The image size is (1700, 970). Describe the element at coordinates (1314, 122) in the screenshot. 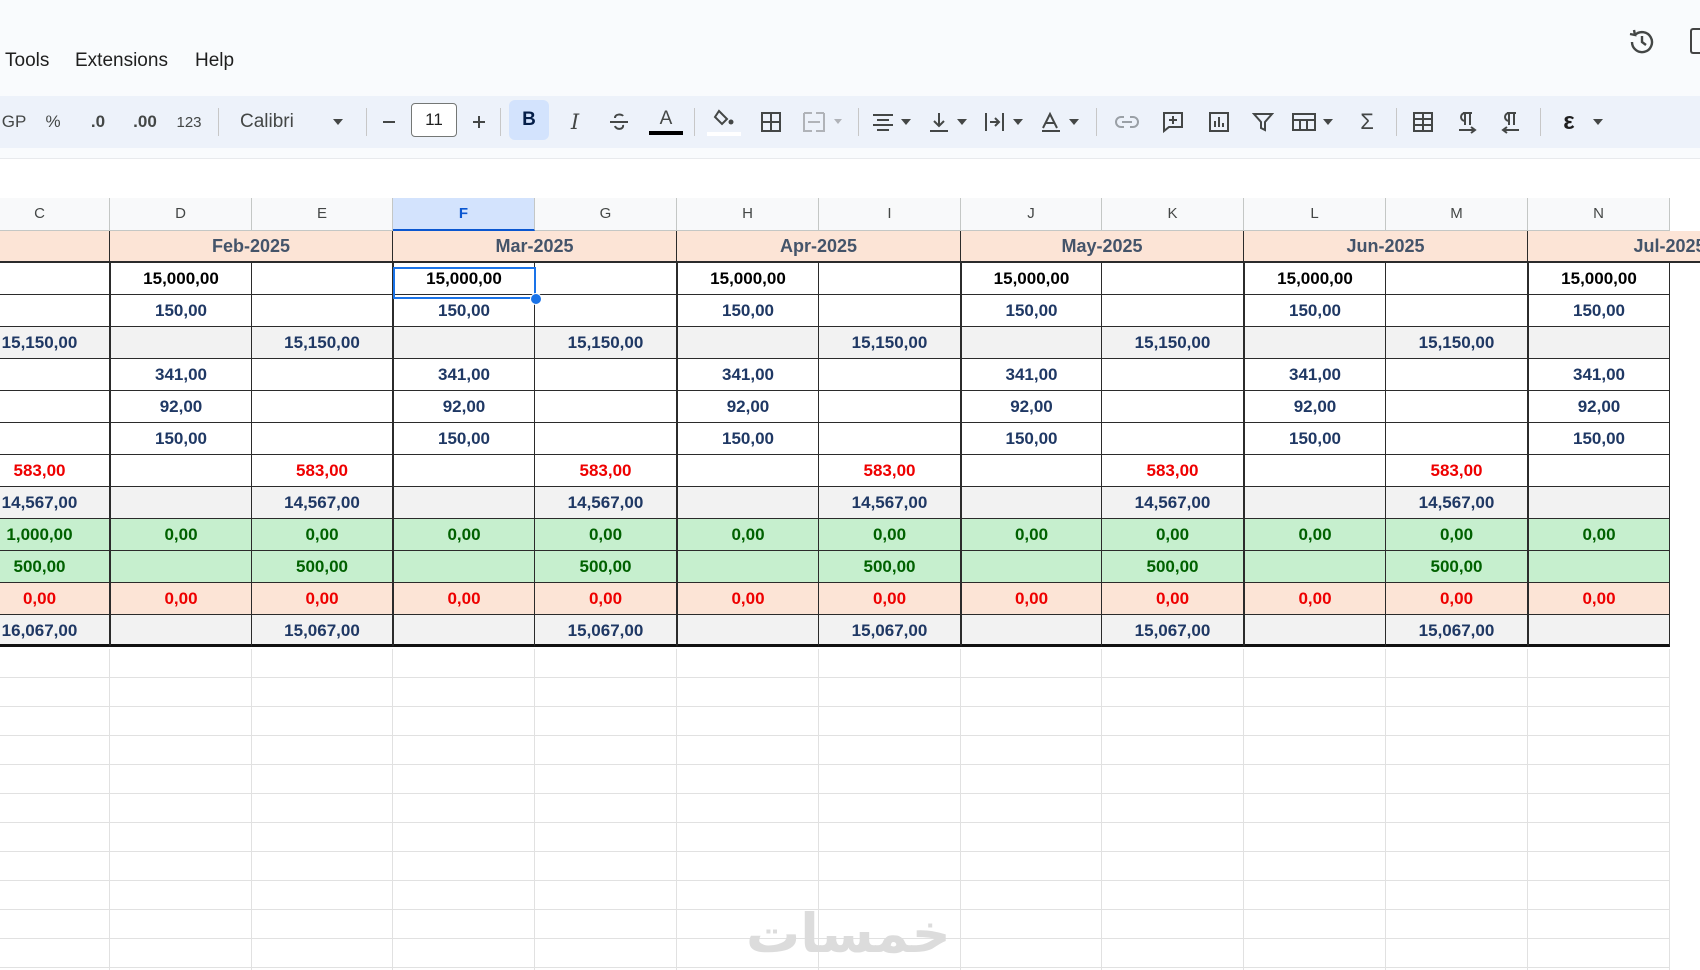

I see `filter-views-icon` at that location.